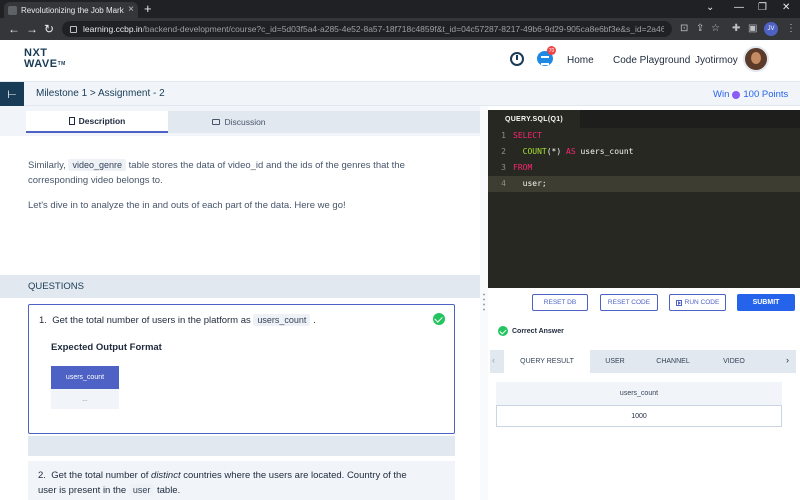 The width and height of the screenshot is (800, 500). I want to click on browser-tab: Revolutionizing the Job Market | ×, so click(71, 10).